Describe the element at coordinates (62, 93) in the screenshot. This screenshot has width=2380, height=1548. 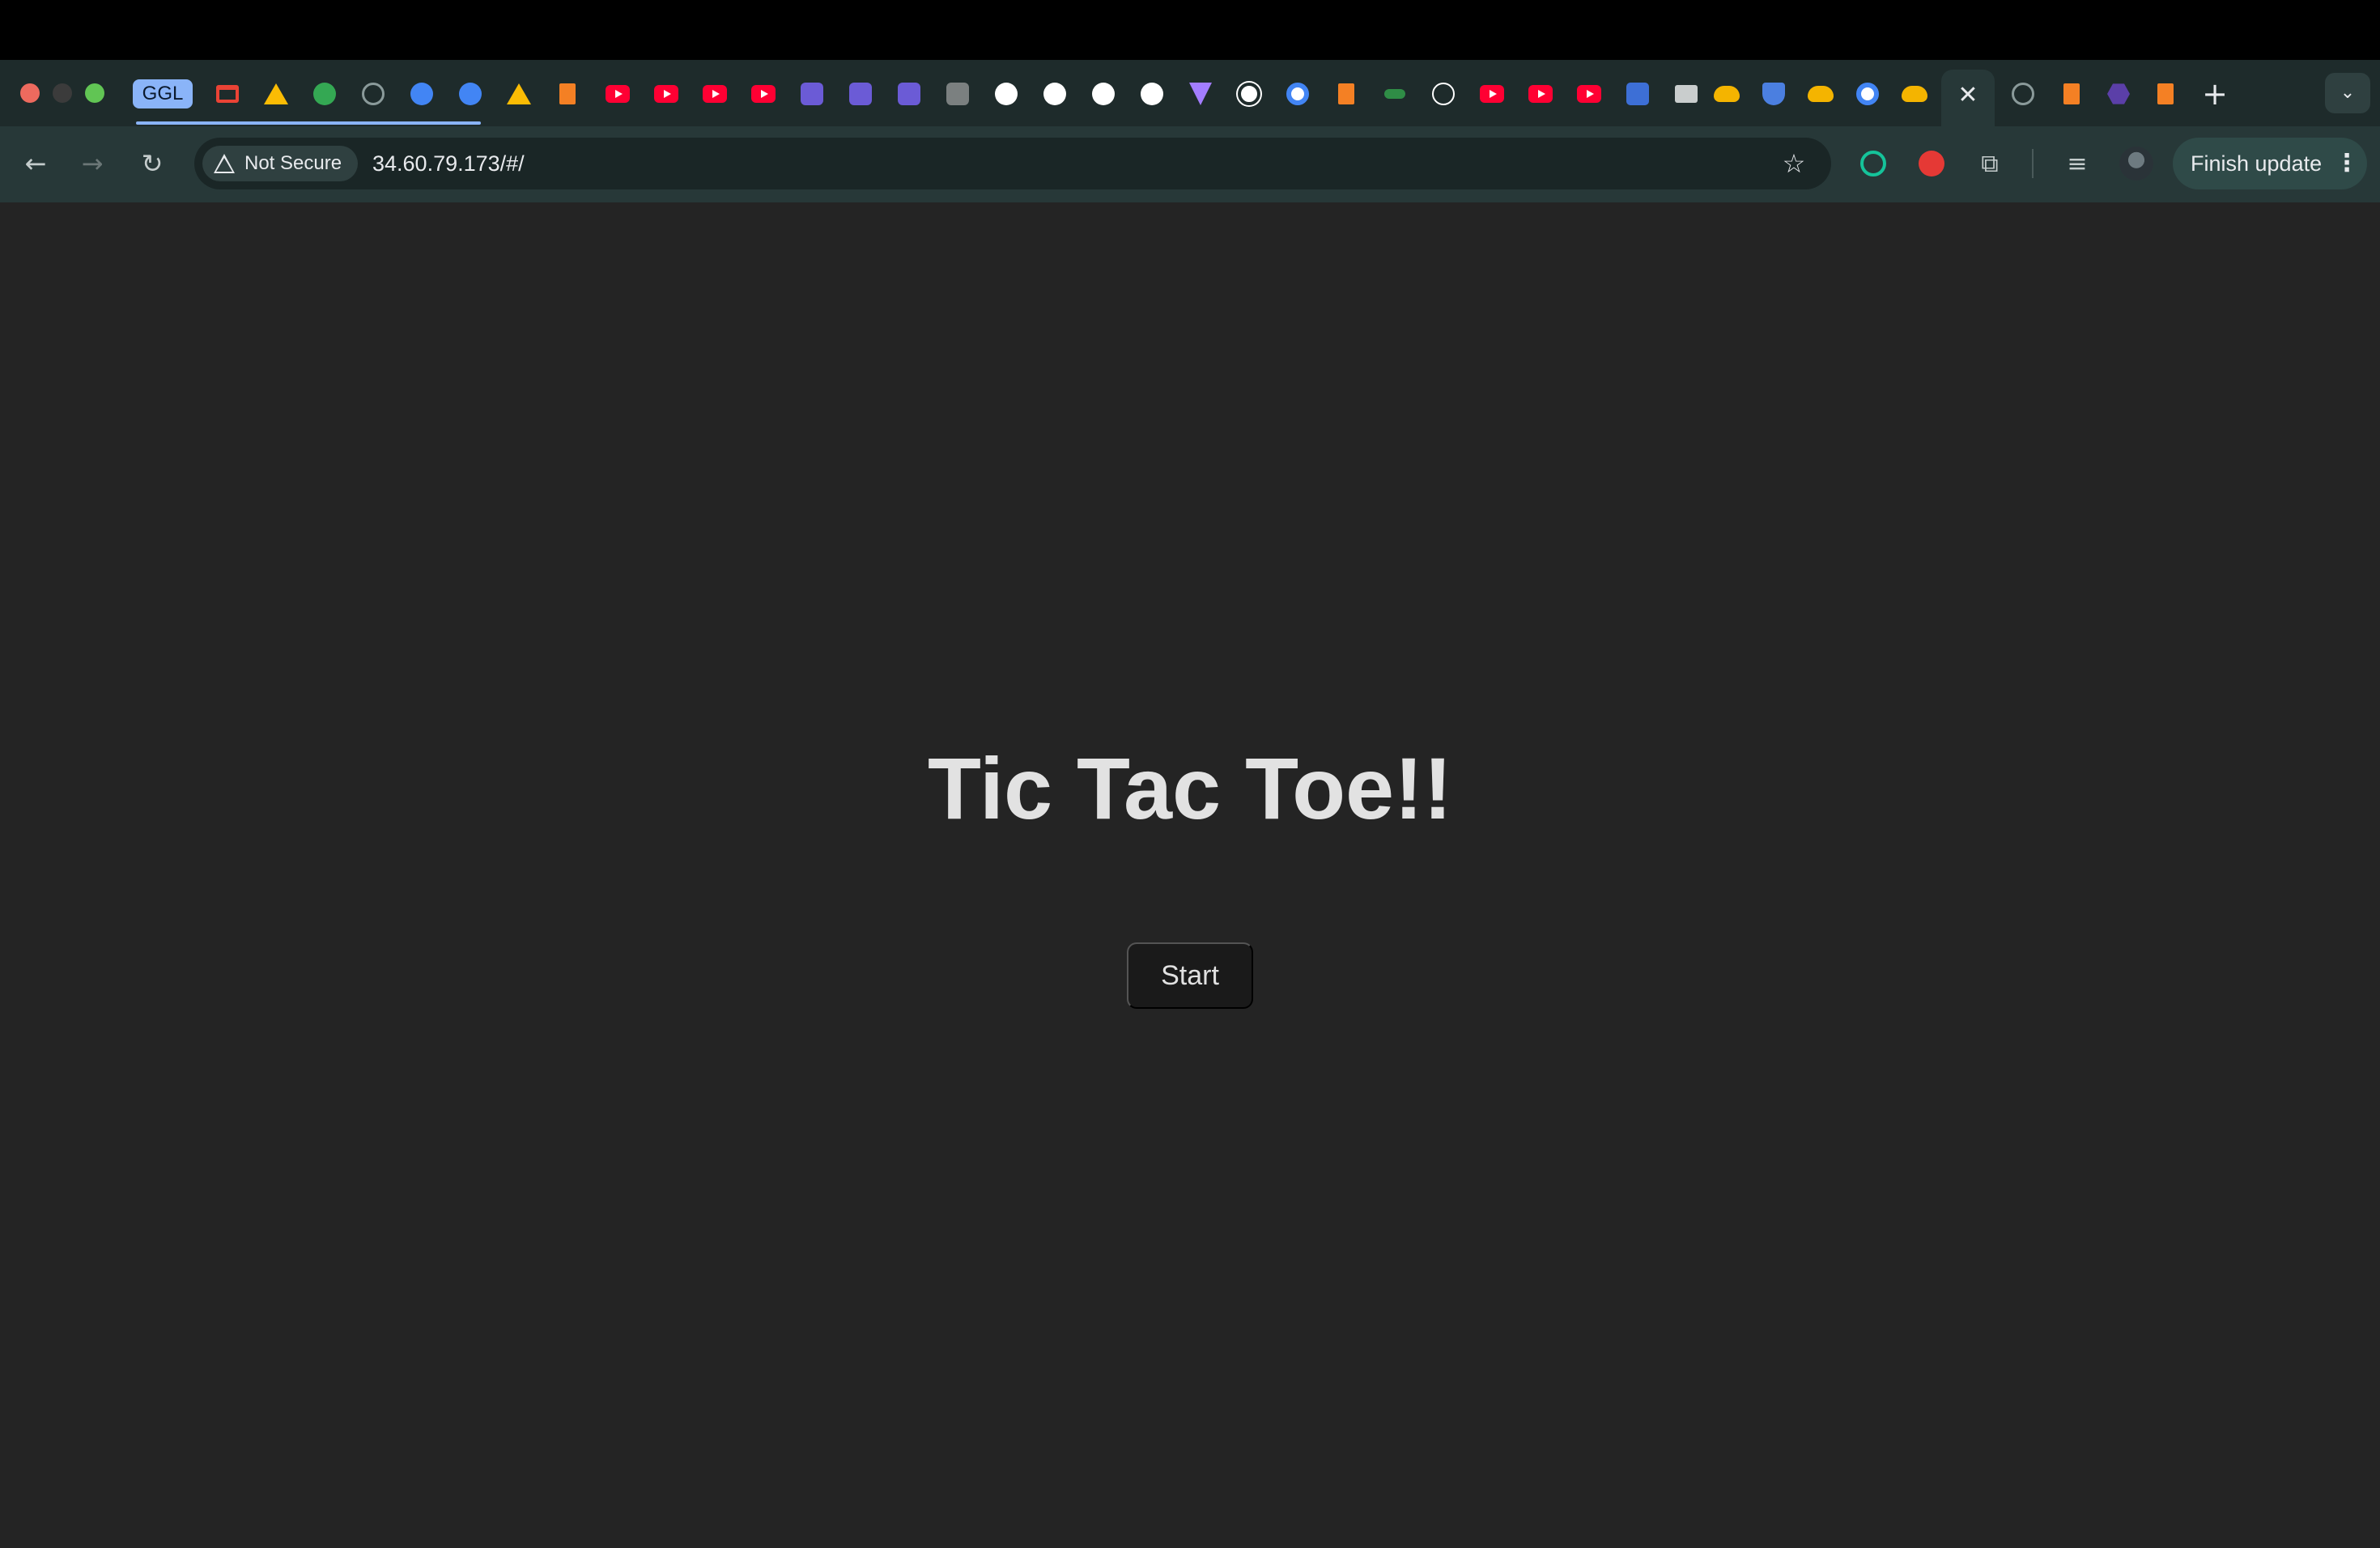
I see `window-minimize-button` at that location.